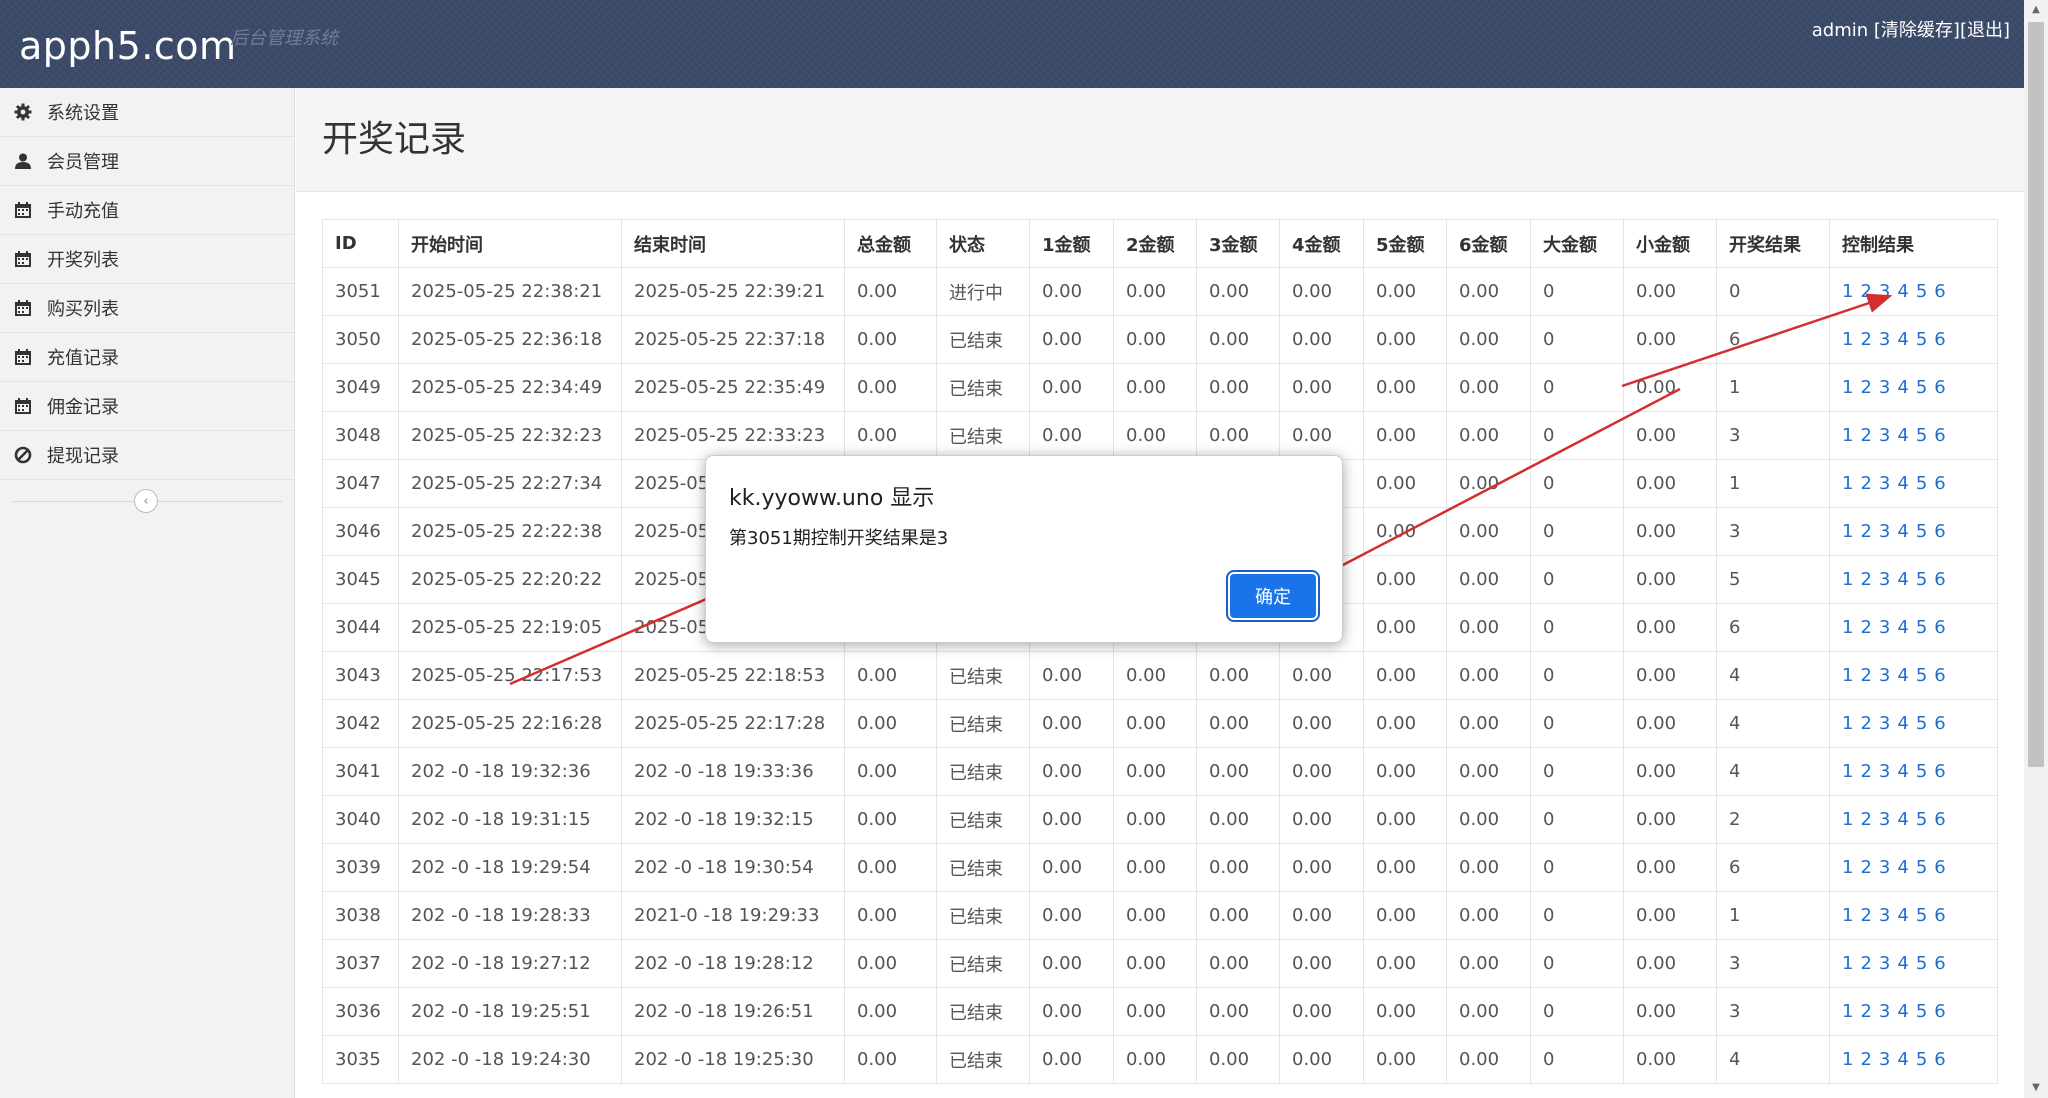 The image size is (2048, 1098). Describe the element at coordinates (2036, 394) in the screenshot. I see `scroll-thumb` at that location.